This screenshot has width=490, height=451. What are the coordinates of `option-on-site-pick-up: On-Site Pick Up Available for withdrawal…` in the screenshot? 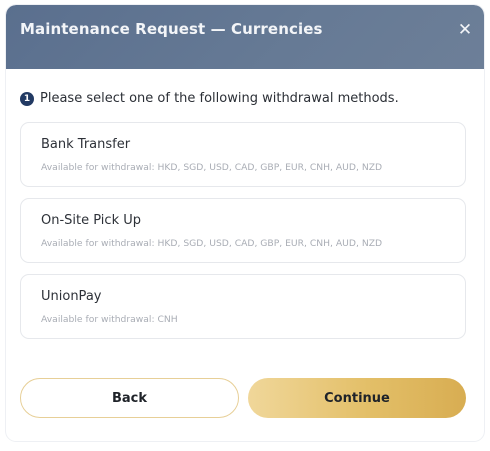 It's located at (243, 230).